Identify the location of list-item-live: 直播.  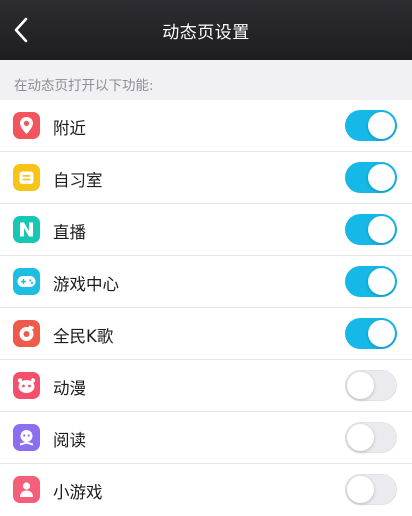
(206, 230).